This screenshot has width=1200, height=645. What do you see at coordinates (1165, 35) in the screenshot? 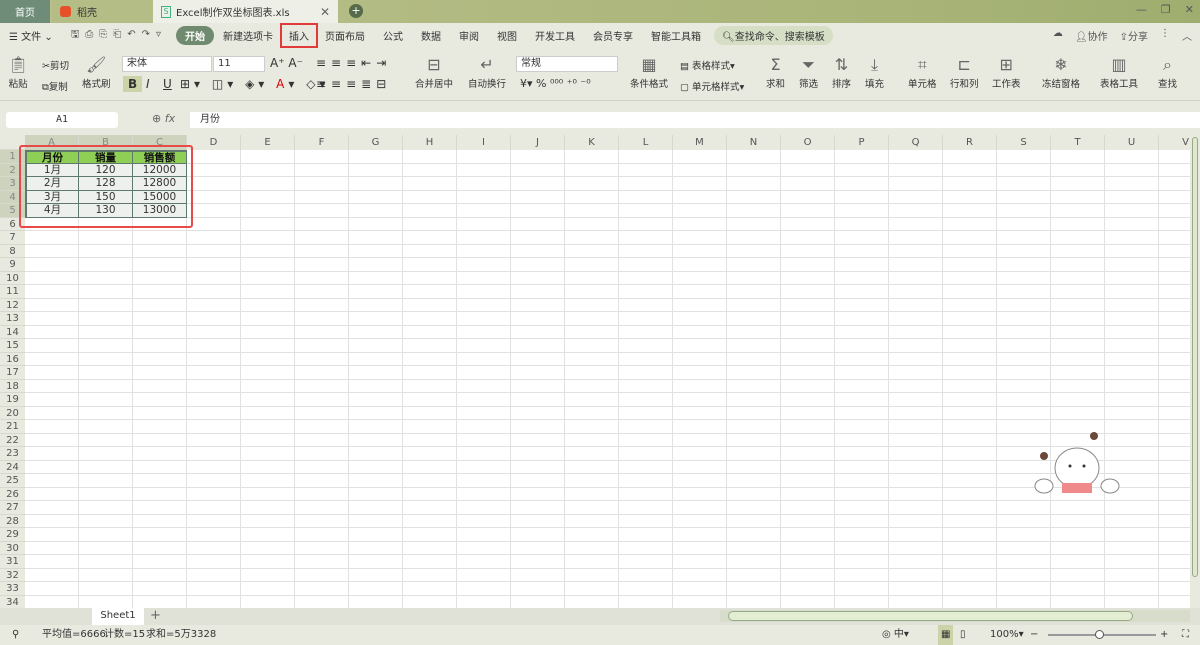
I see `more-icon: ⋮` at bounding box center [1165, 35].